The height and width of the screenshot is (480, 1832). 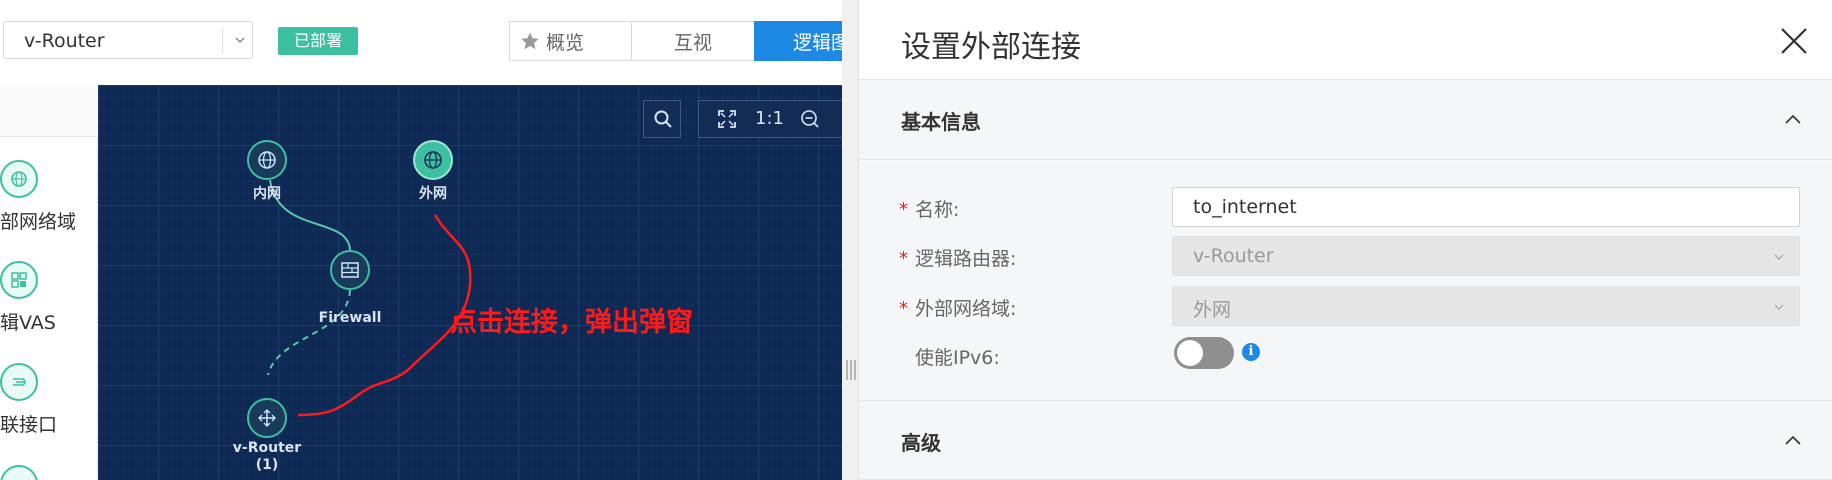 I want to click on tab-logical-view: 逻辑图, so click(x=798, y=41).